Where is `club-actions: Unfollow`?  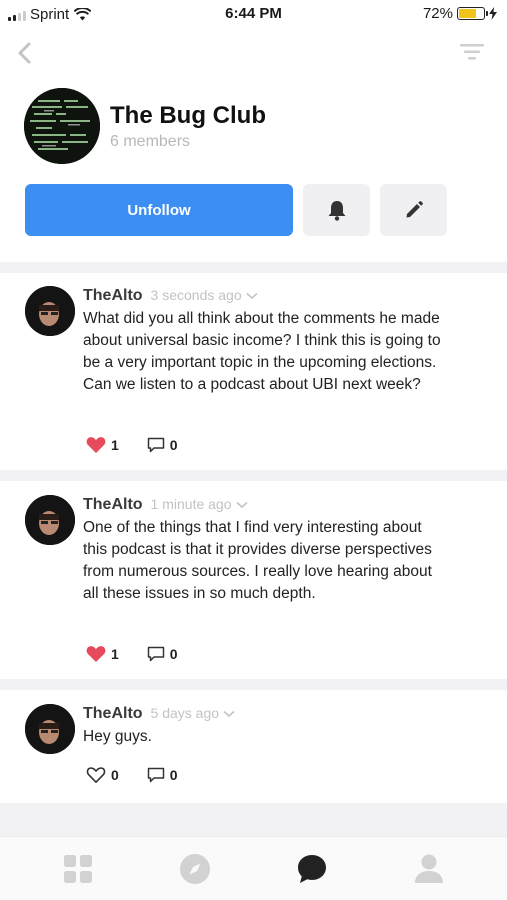 club-actions: Unfollow is located at coordinates (236, 210).